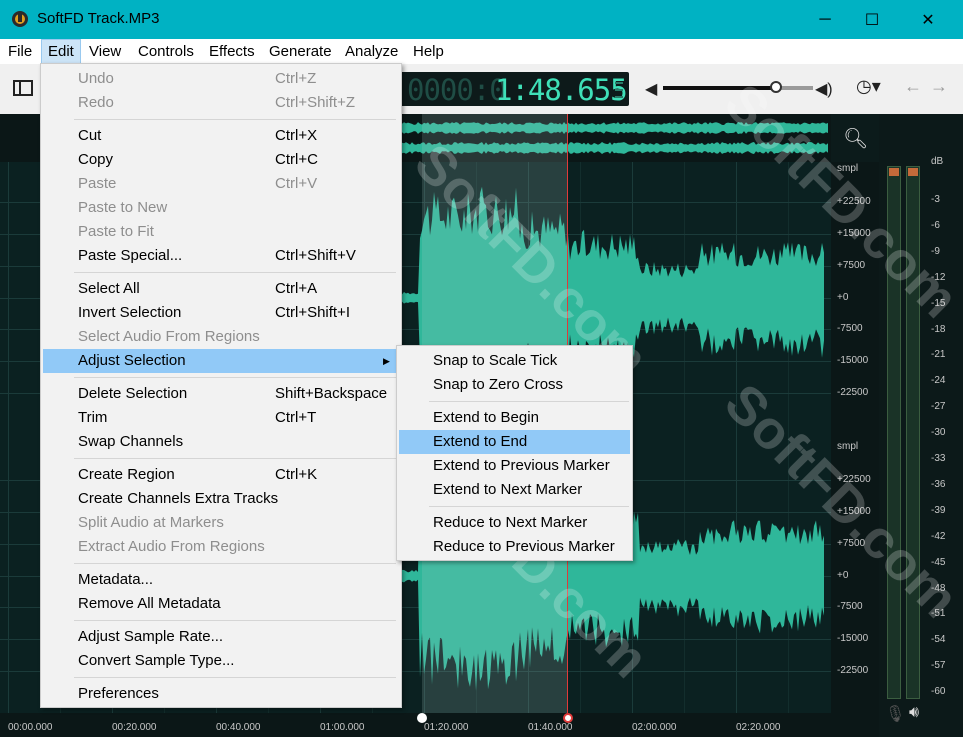  What do you see at coordinates (938, 303) in the screenshot?
I see `meter-tick: -15` at bounding box center [938, 303].